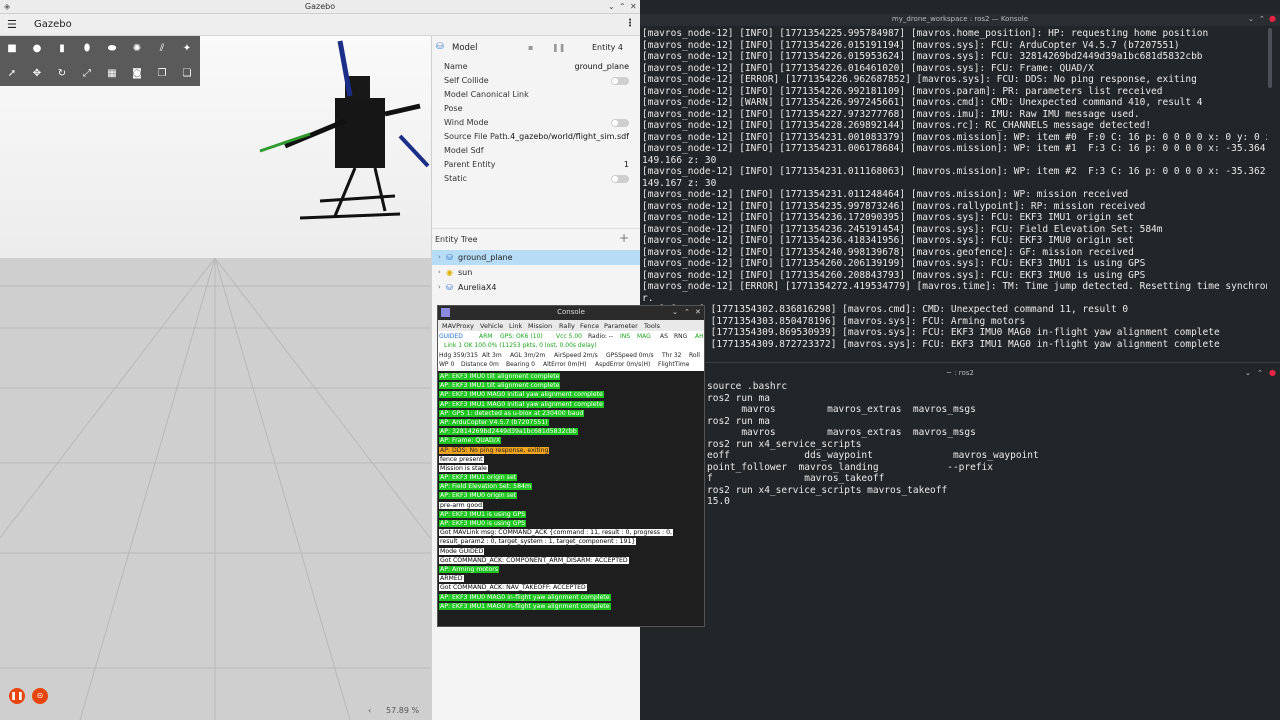  I want to click on step-icon: ⊝, so click(40, 696).